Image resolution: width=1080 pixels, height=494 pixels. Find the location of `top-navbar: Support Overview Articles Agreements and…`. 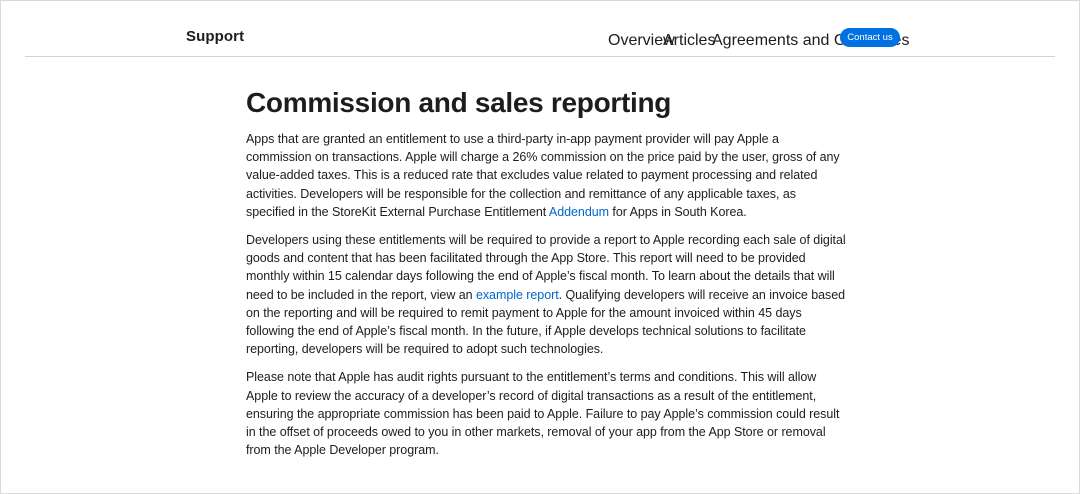

top-navbar: Support Overview Articles Agreements and… is located at coordinates (540, 29).